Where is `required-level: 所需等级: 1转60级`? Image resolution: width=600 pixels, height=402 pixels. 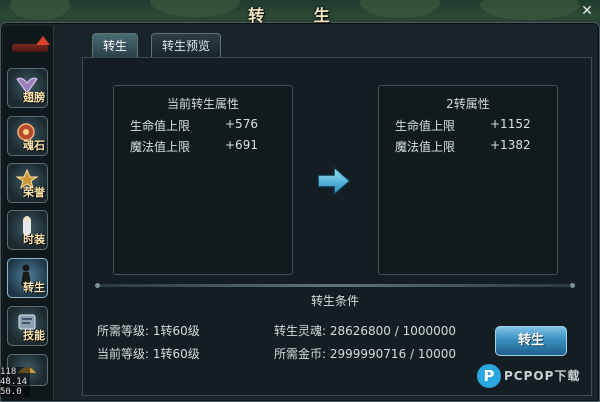
required-level: 所需等级: 1转60级 is located at coordinates (148, 331).